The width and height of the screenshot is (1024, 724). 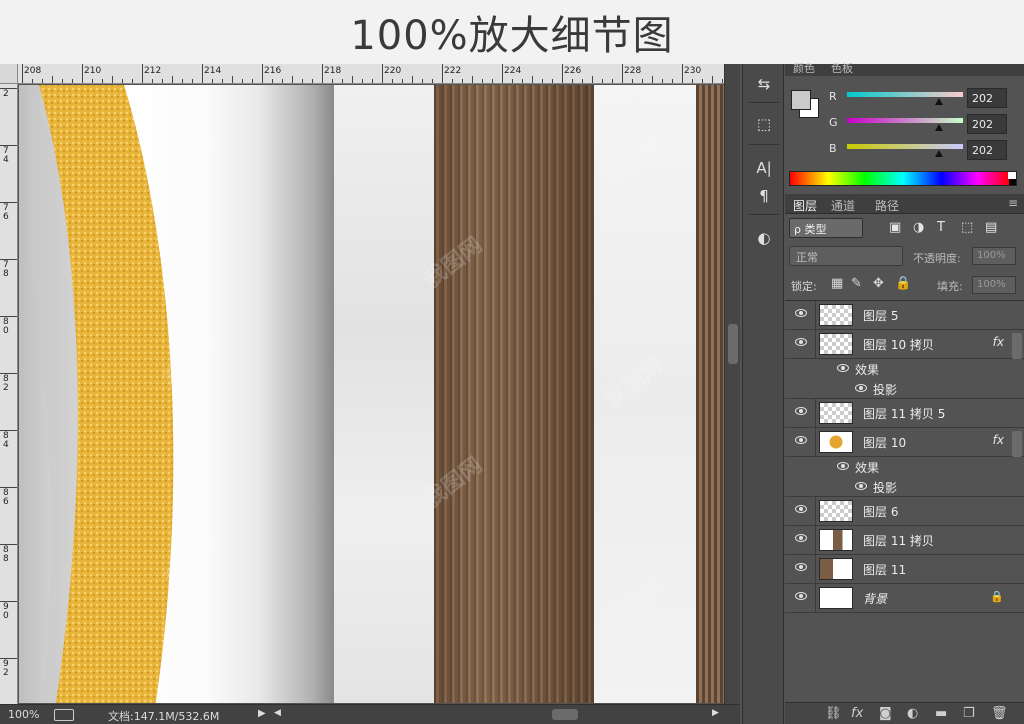 What do you see at coordinates (904, 598) in the screenshot?
I see `layer-row: 背景 🔒` at bounding box center [904, 598].